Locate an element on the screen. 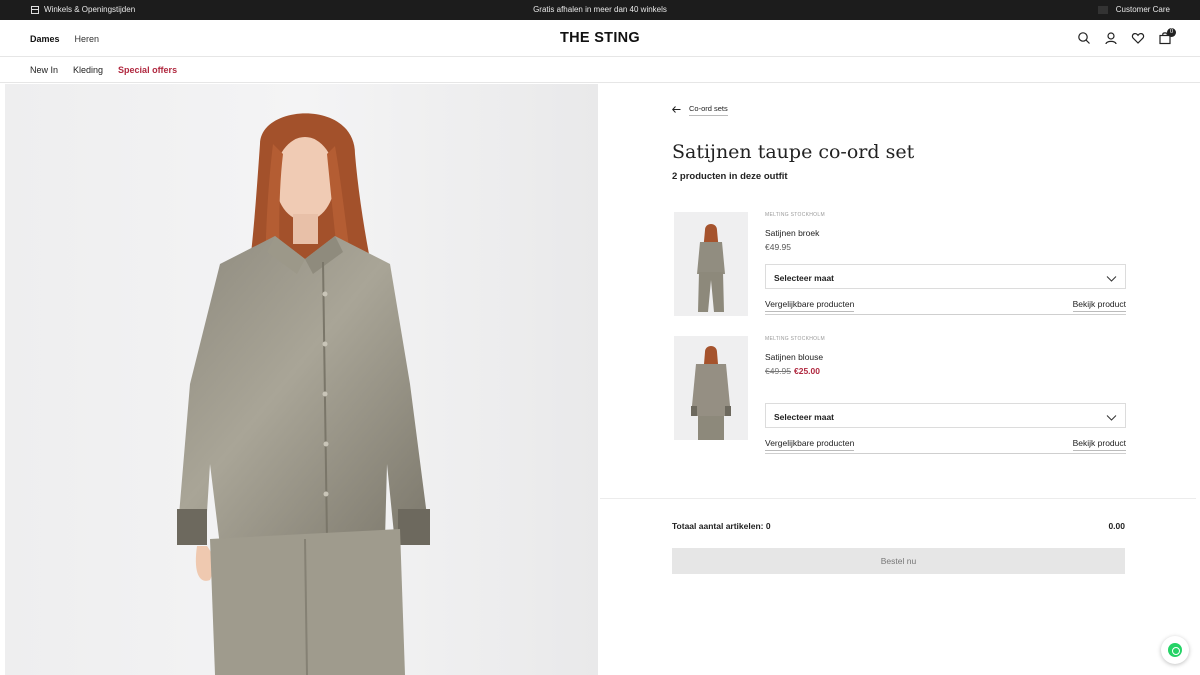 The height and width of the screenshot is (675, 1200). nav-new-in: New In is located at coordinates (44, 70).